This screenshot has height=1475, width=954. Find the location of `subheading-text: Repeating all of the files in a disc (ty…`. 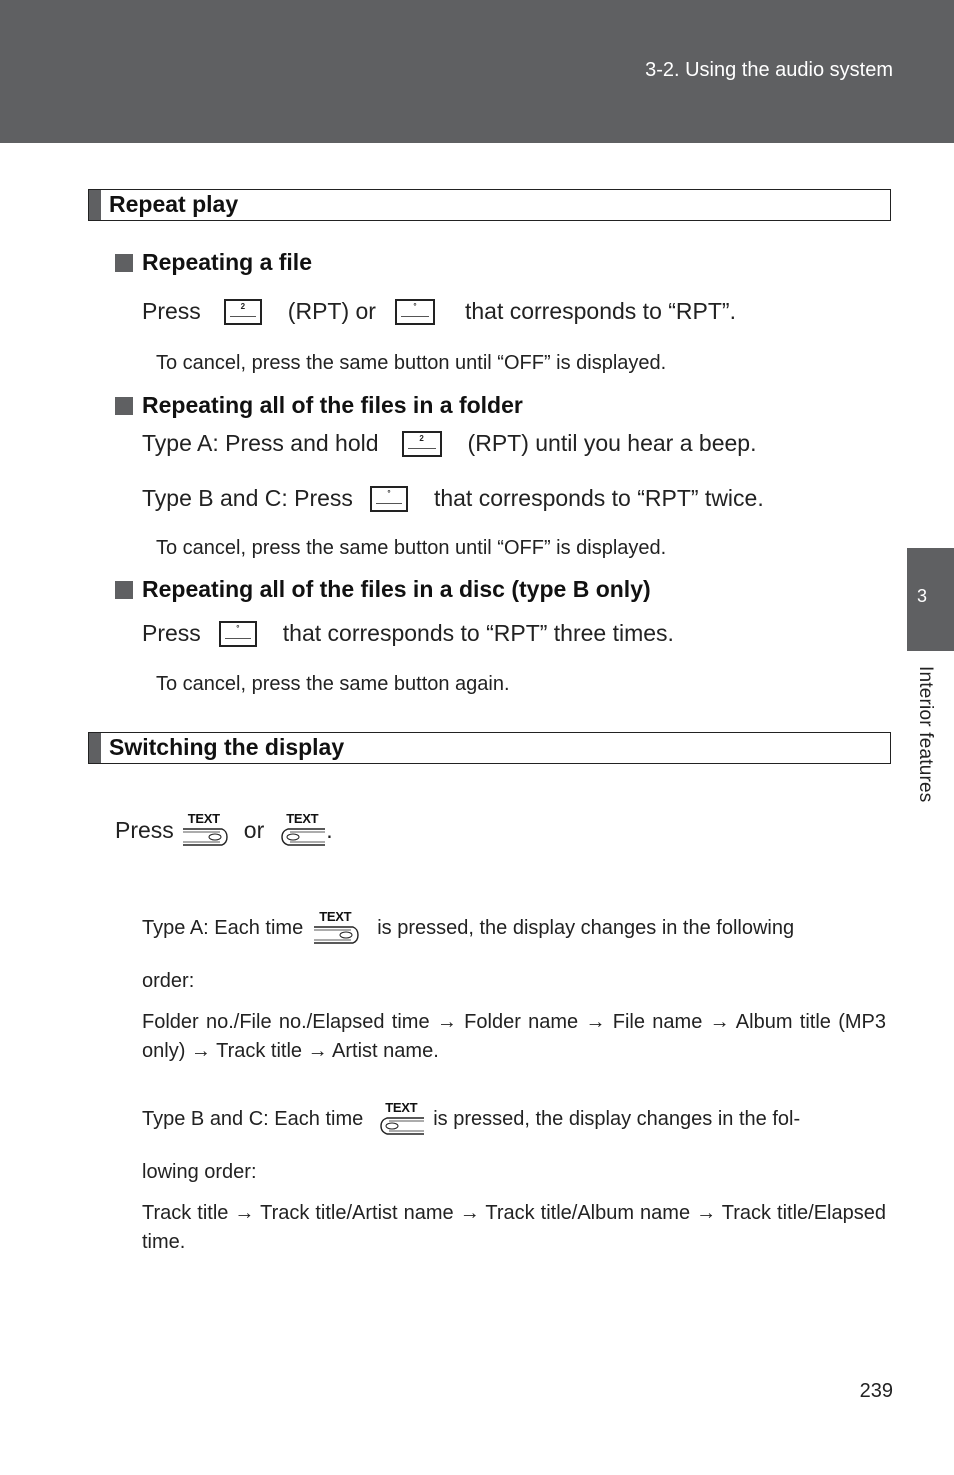

subheading-text: Repeating all of the files in a disc (ty… is located at coordinates (396, 589).